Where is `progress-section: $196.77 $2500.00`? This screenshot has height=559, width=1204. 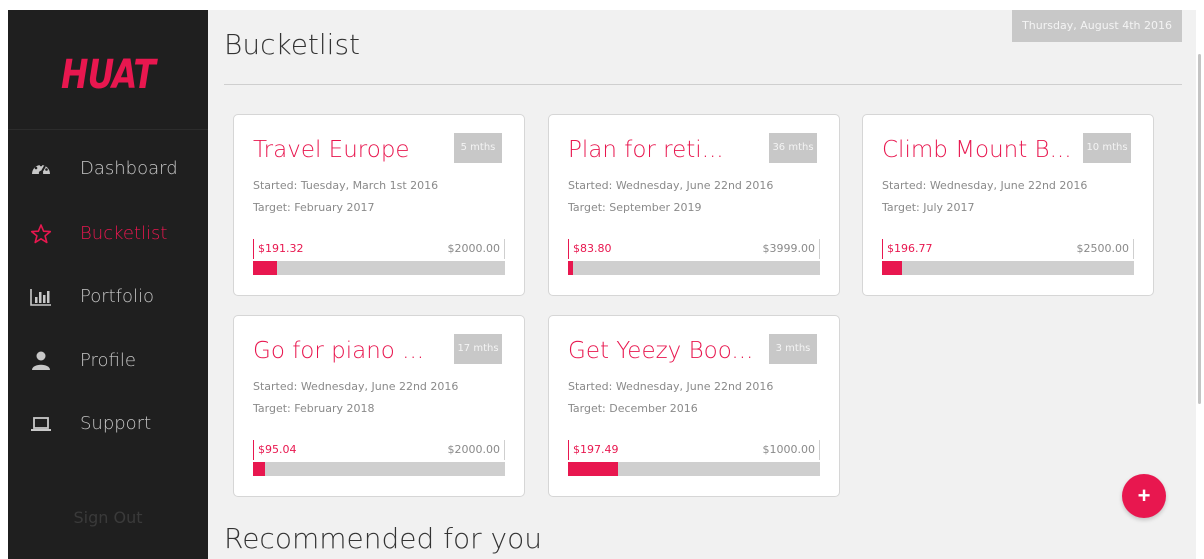
progress-section: $196.77 $2500.00 is located at coordinates (1008, 257).